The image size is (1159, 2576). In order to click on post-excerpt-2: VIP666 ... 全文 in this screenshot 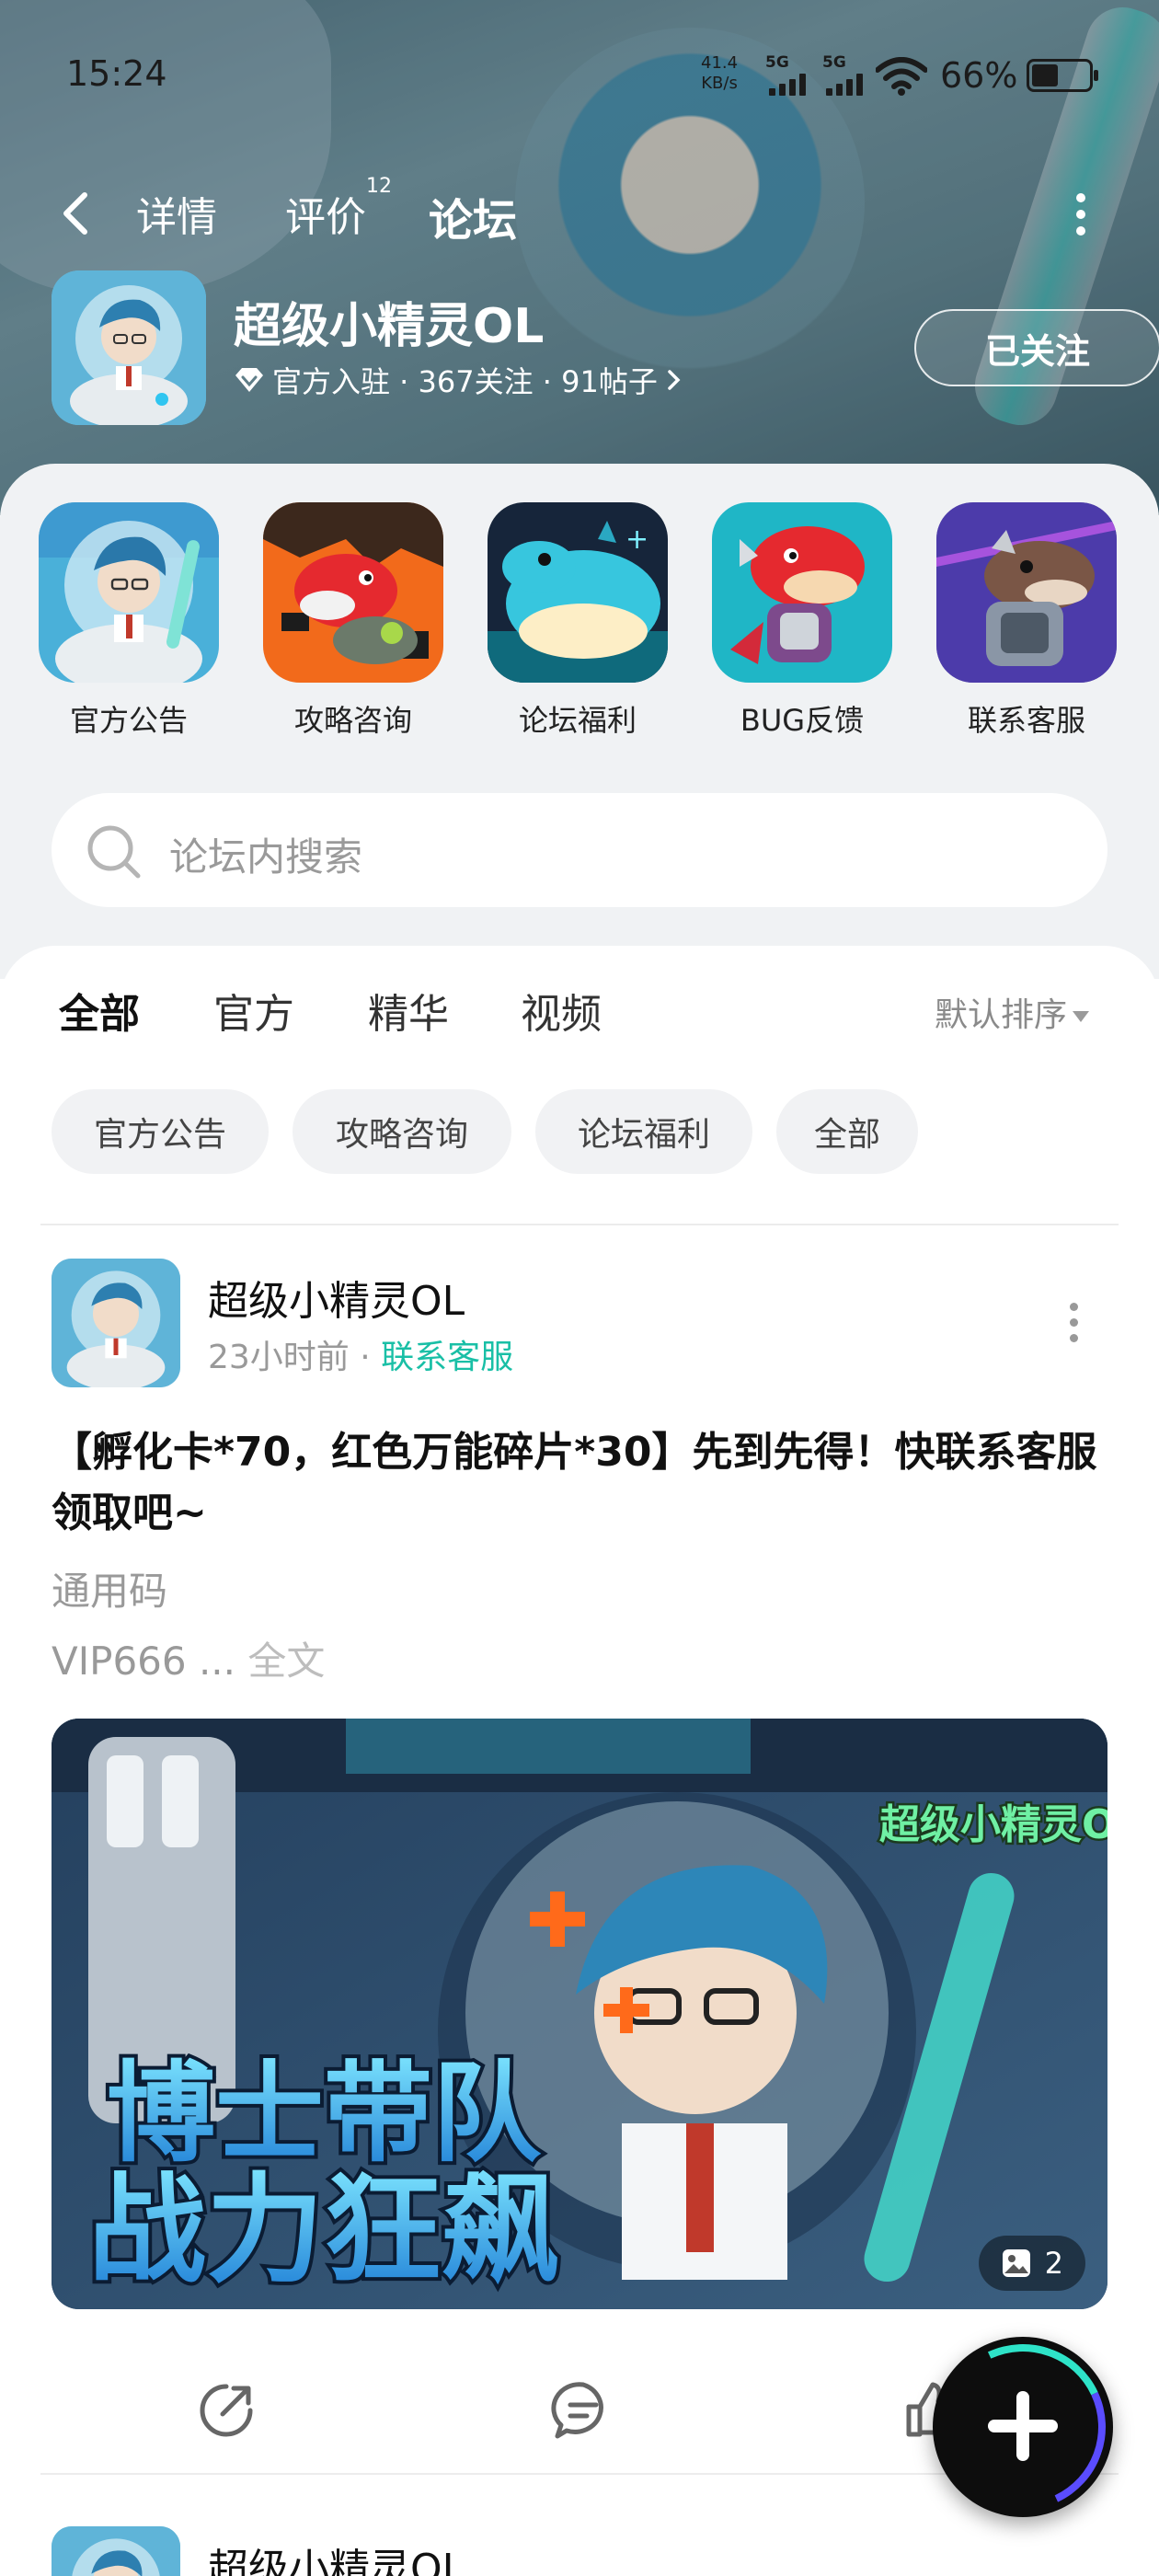, I will do `click(189, 1661)`.